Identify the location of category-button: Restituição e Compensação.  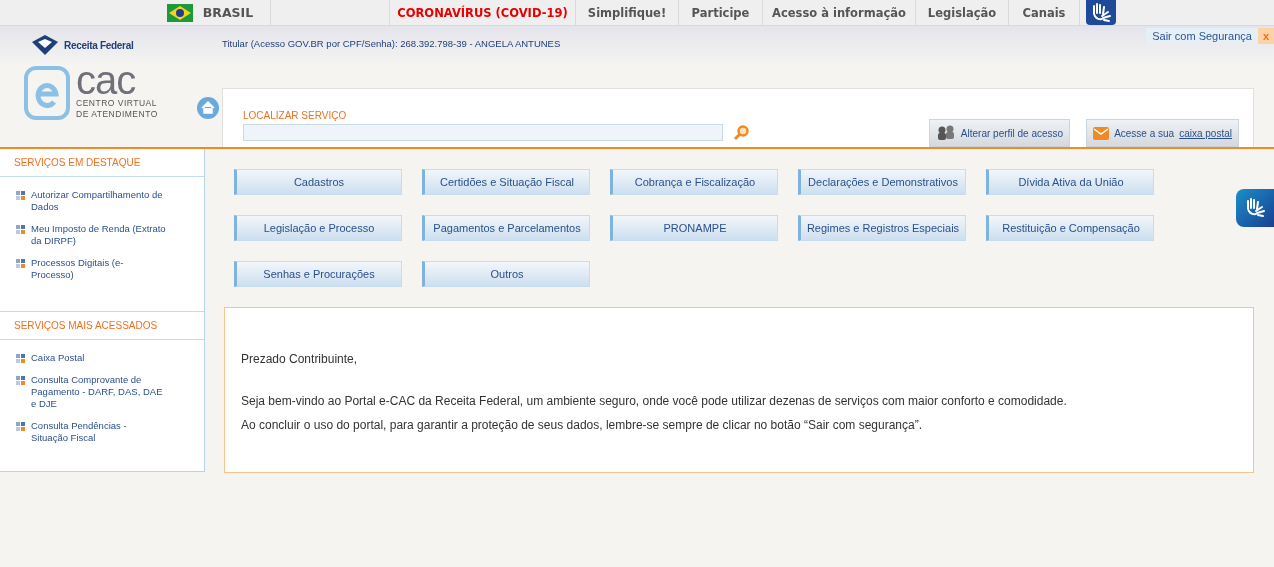
(1070, 228).